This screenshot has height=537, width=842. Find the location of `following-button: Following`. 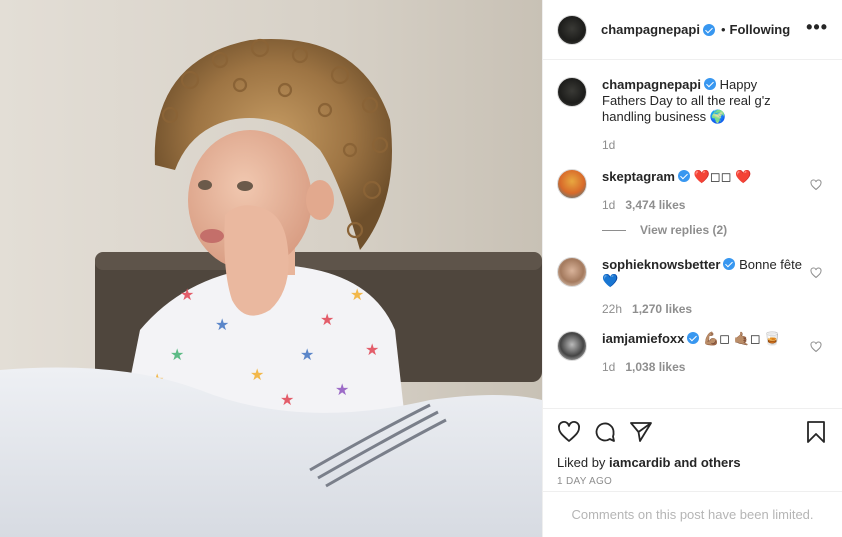

following-button: Following is located at coordinates (760, 29).